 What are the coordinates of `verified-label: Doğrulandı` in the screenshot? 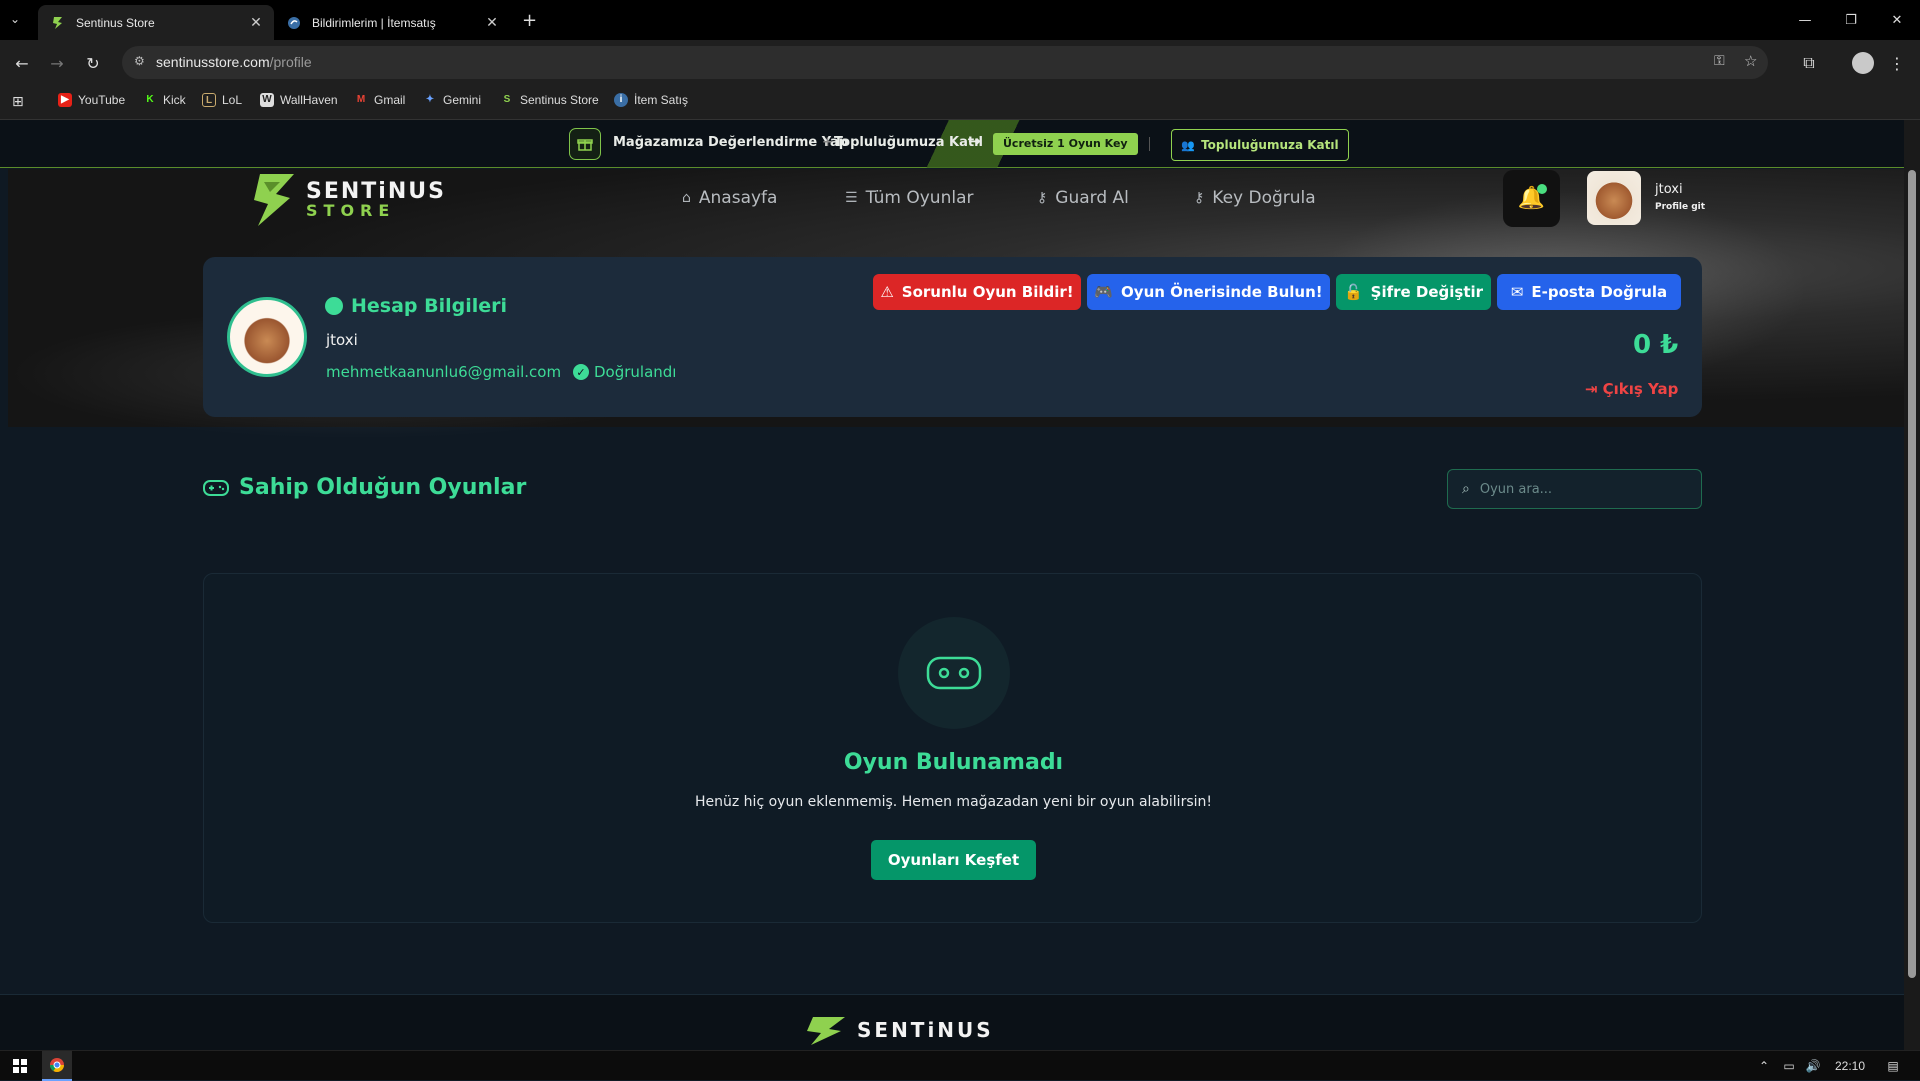 It's located at (635, 372).